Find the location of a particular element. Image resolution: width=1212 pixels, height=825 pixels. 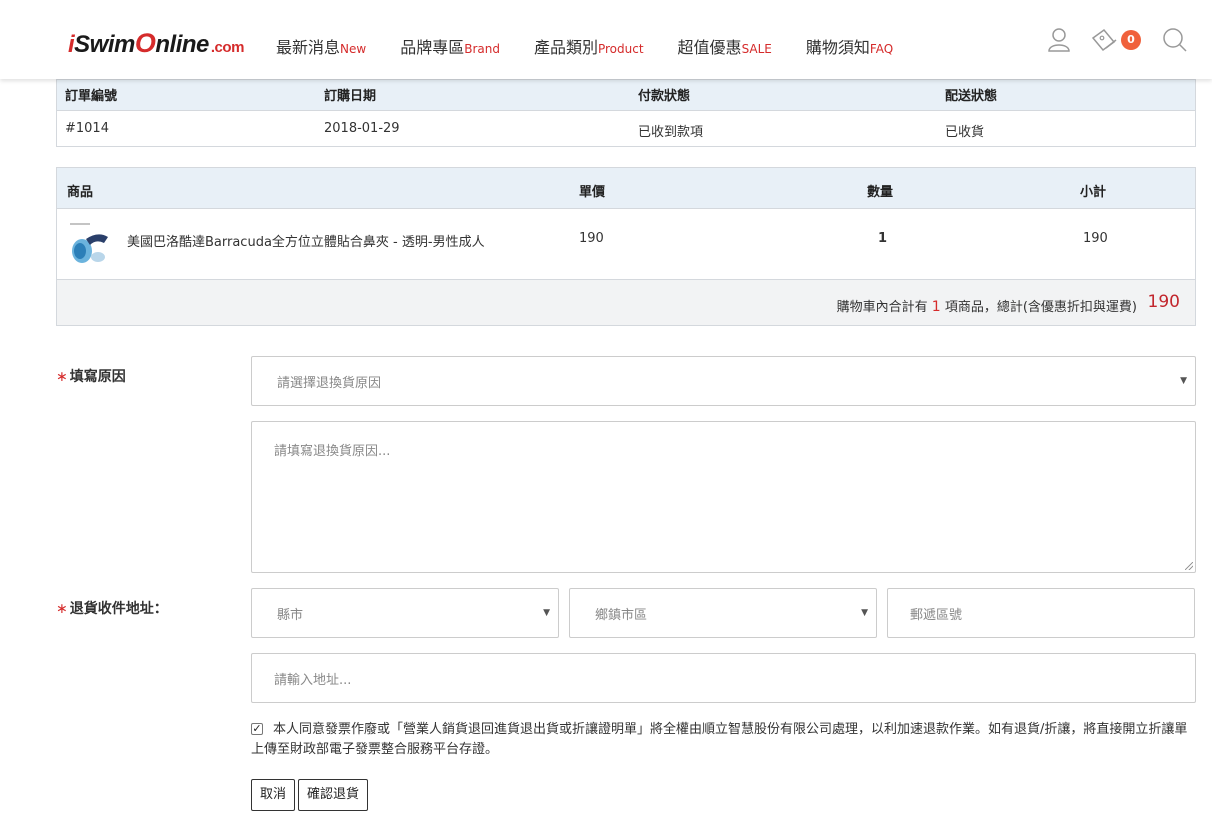

reason-label: ∗ 填寫原因 is located at coordinates (91, 377).